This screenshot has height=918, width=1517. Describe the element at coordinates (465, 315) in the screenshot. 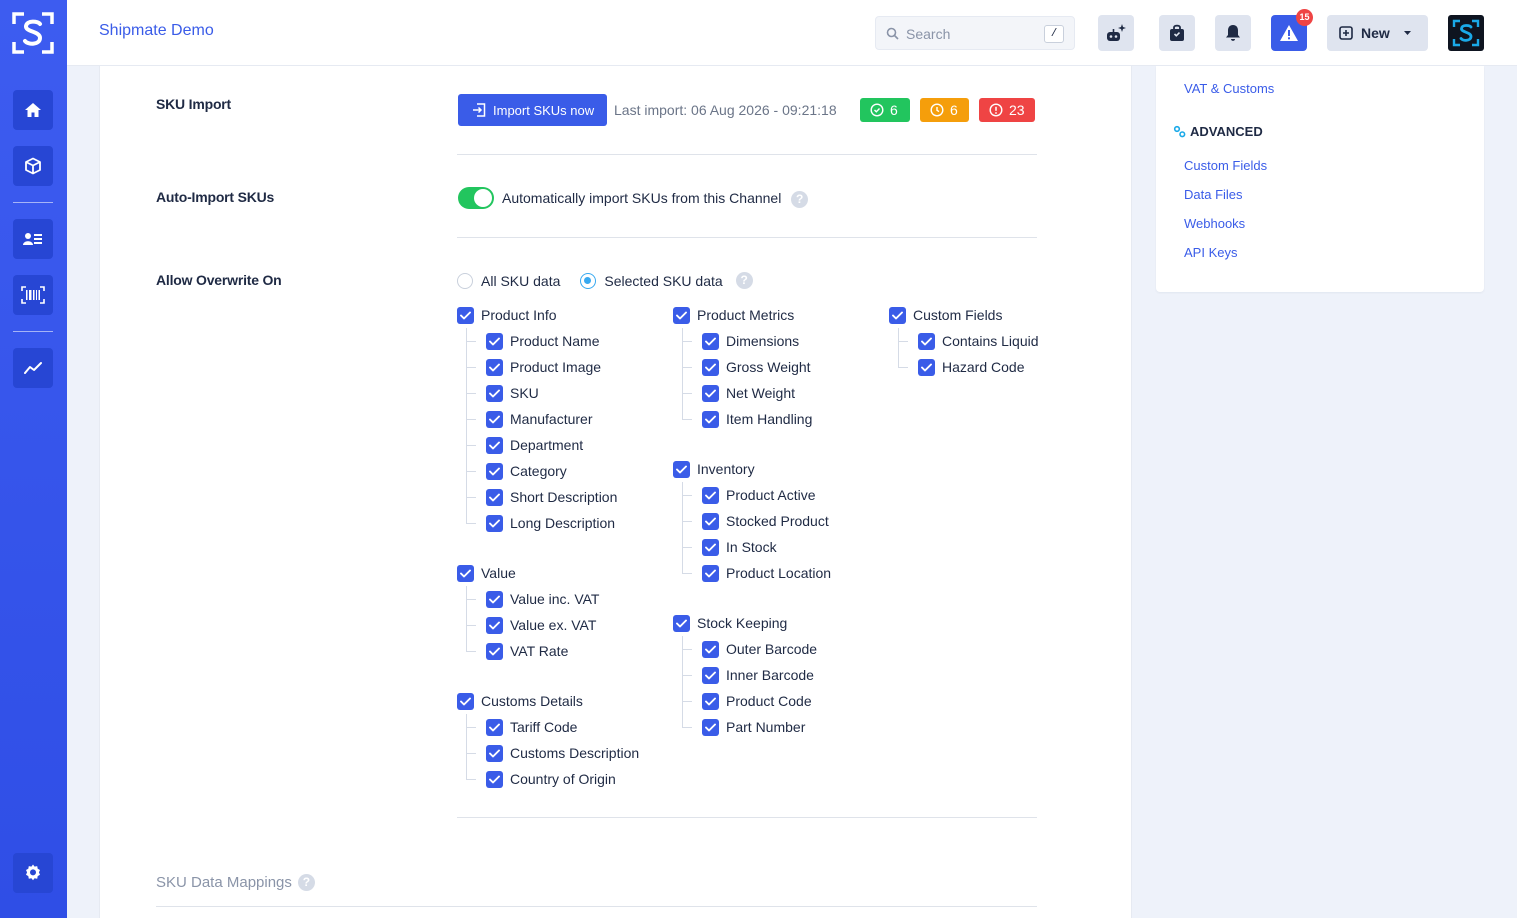

I see `checkbox-product-info` at that location.